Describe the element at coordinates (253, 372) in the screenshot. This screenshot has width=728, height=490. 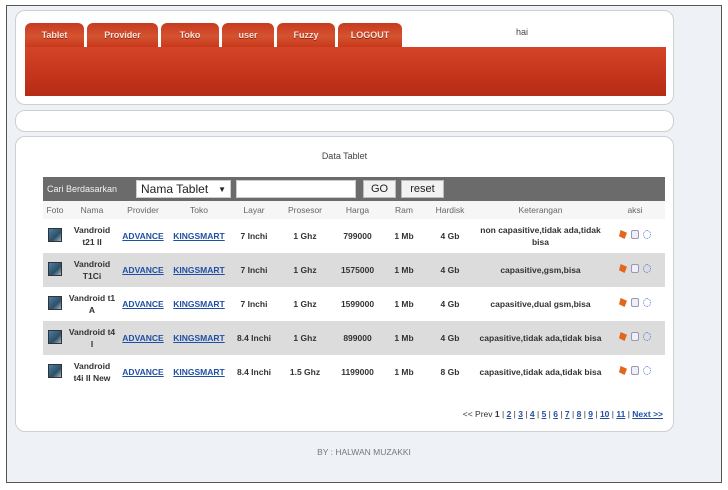
I see `cell-layar: 8.4 Inchi` at that location.